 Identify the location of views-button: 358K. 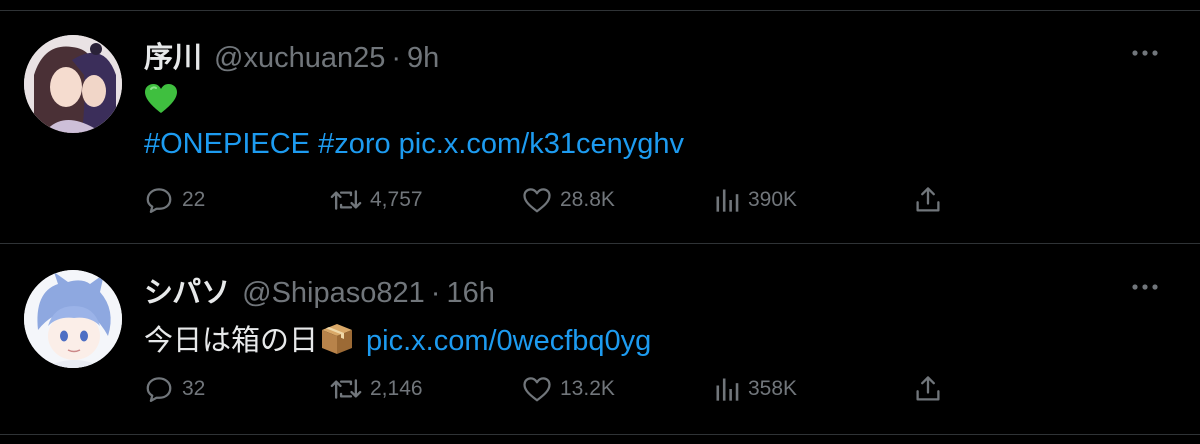
(755, 389).